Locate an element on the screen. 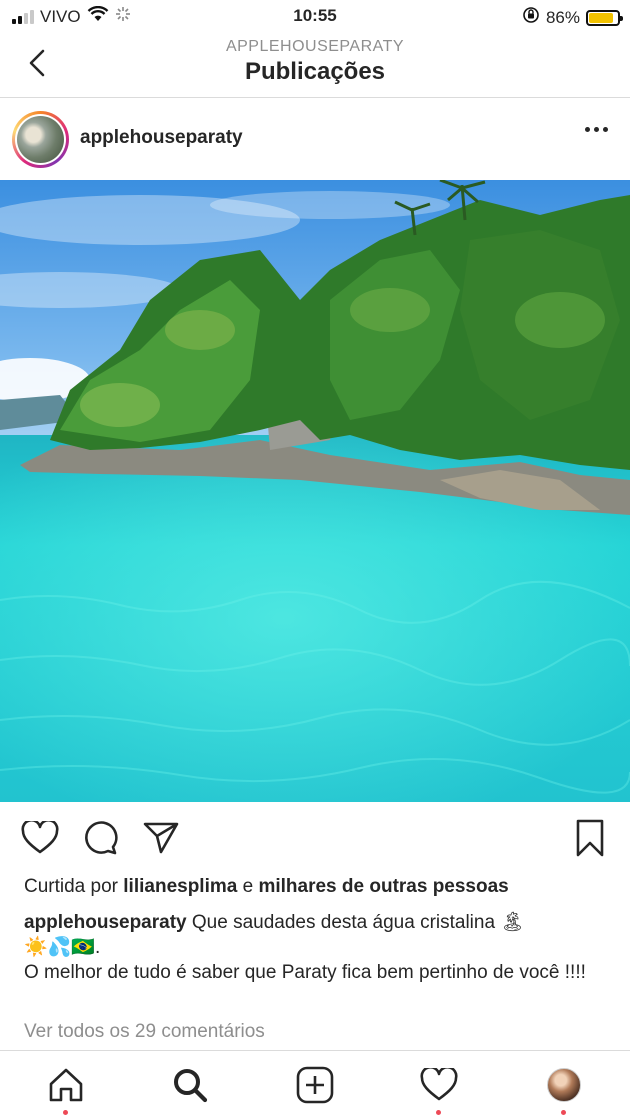  tab-search is located at coordinates (190, 1085).